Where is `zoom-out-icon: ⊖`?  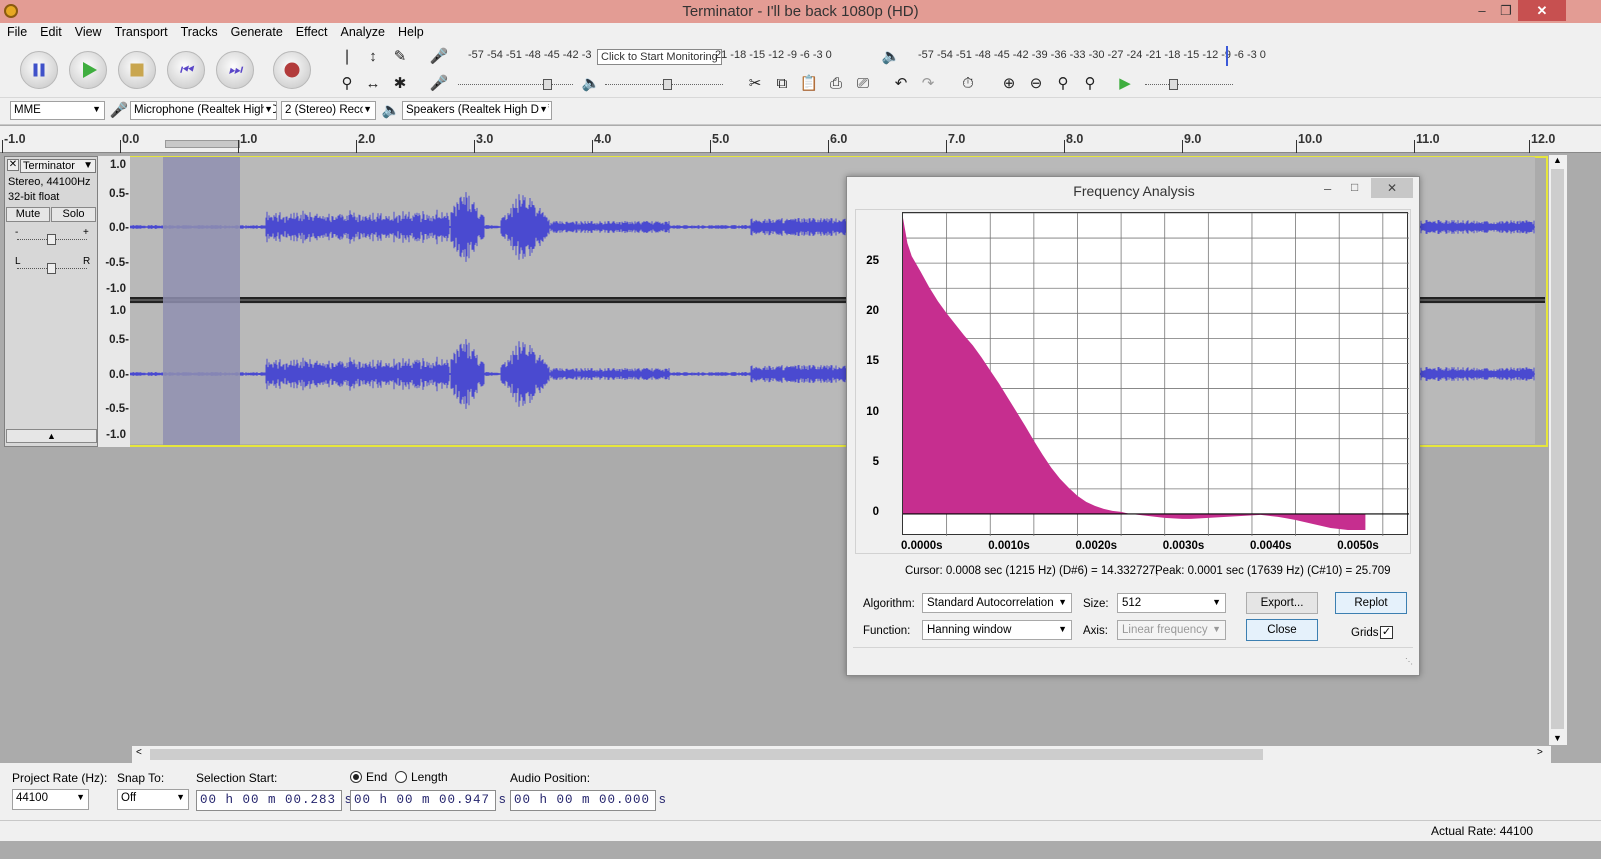 zoom-out-icon: ⊖ is located at coordinates (1036, 84).